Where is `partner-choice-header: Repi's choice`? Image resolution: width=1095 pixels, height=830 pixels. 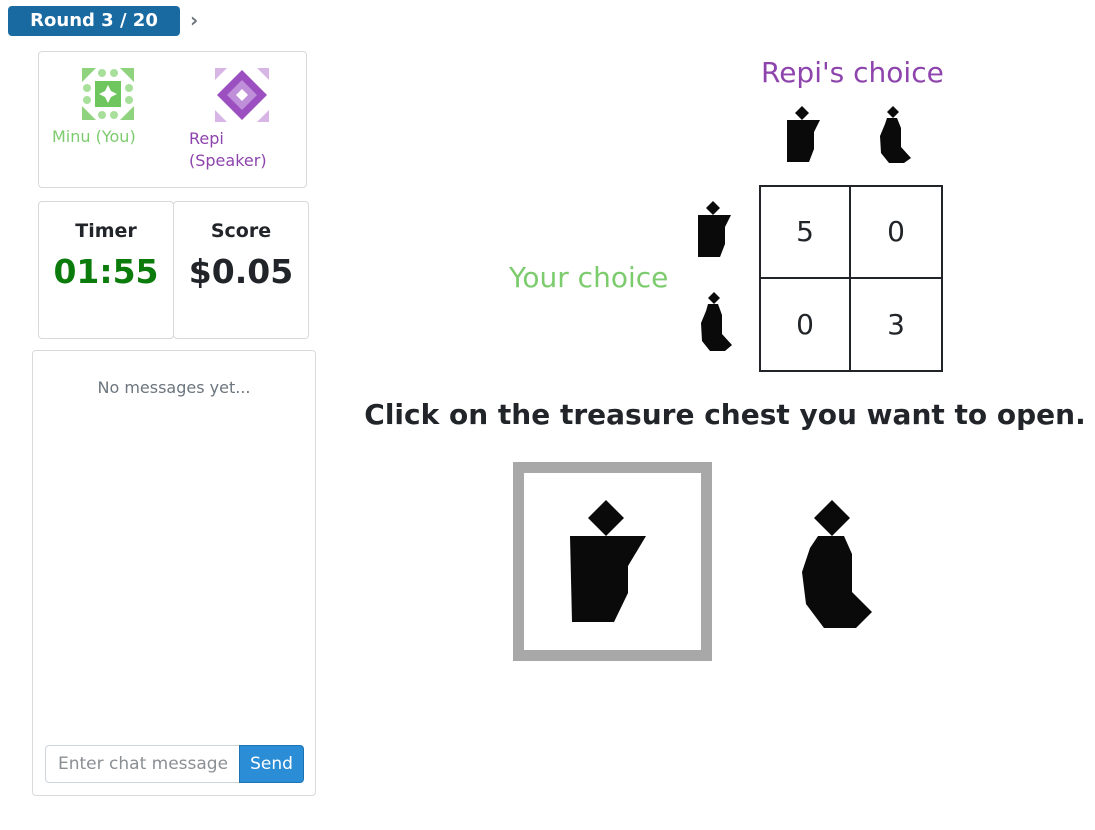
partner-choice-header: Repi's choice is located at coordinates (852, 72).